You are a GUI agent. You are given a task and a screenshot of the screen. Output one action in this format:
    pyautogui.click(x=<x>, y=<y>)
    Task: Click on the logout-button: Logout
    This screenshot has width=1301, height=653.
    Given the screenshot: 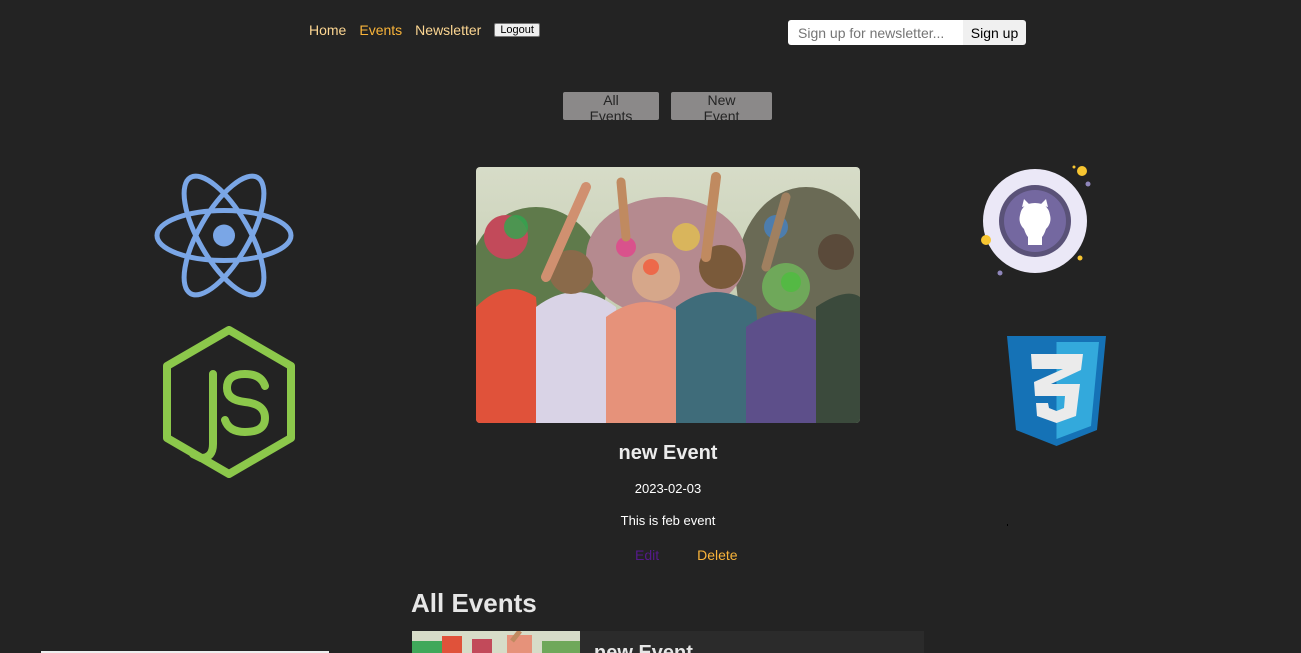 What is the action you would take?
    pyautogui.click(x=517, y=30)
    